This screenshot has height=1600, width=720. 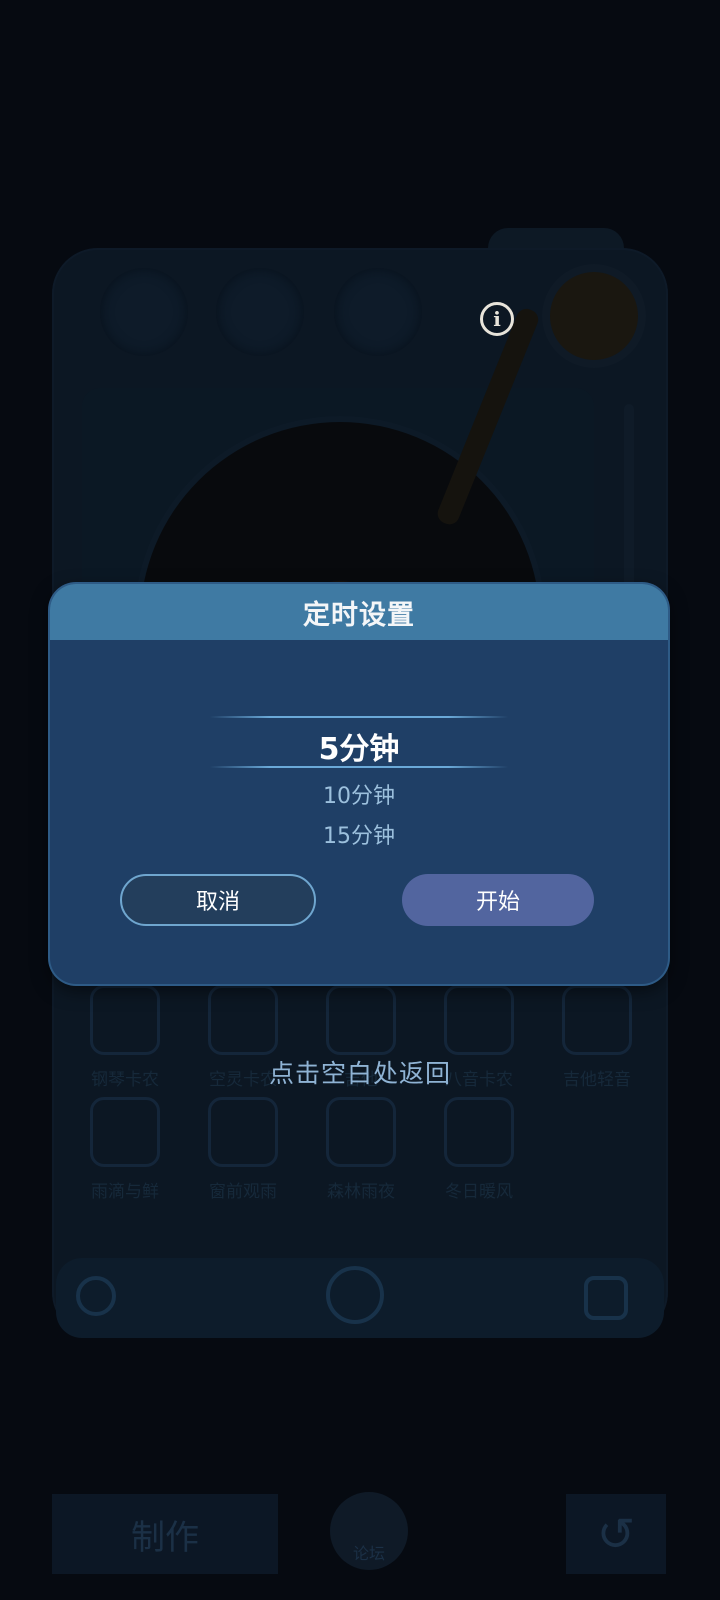 I want to click on back-icon: ↺, so click(x=616, y=1534).